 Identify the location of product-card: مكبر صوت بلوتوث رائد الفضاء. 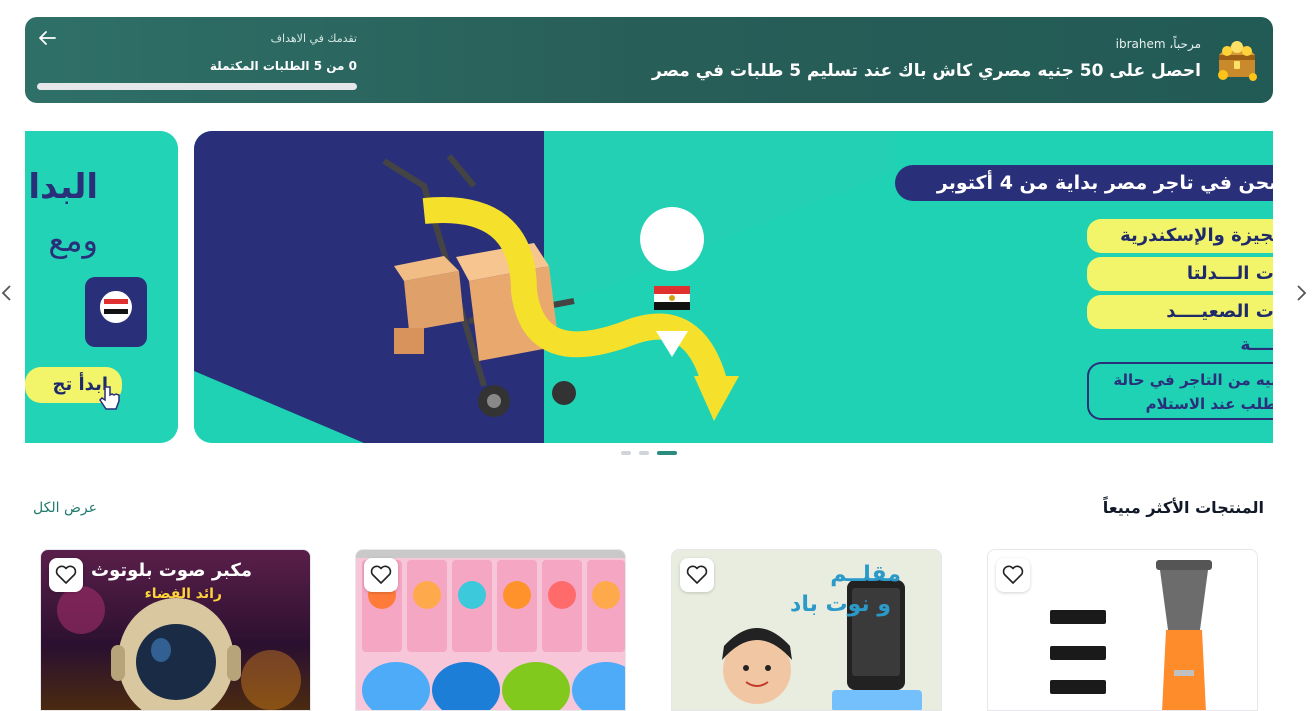
(175, 630).